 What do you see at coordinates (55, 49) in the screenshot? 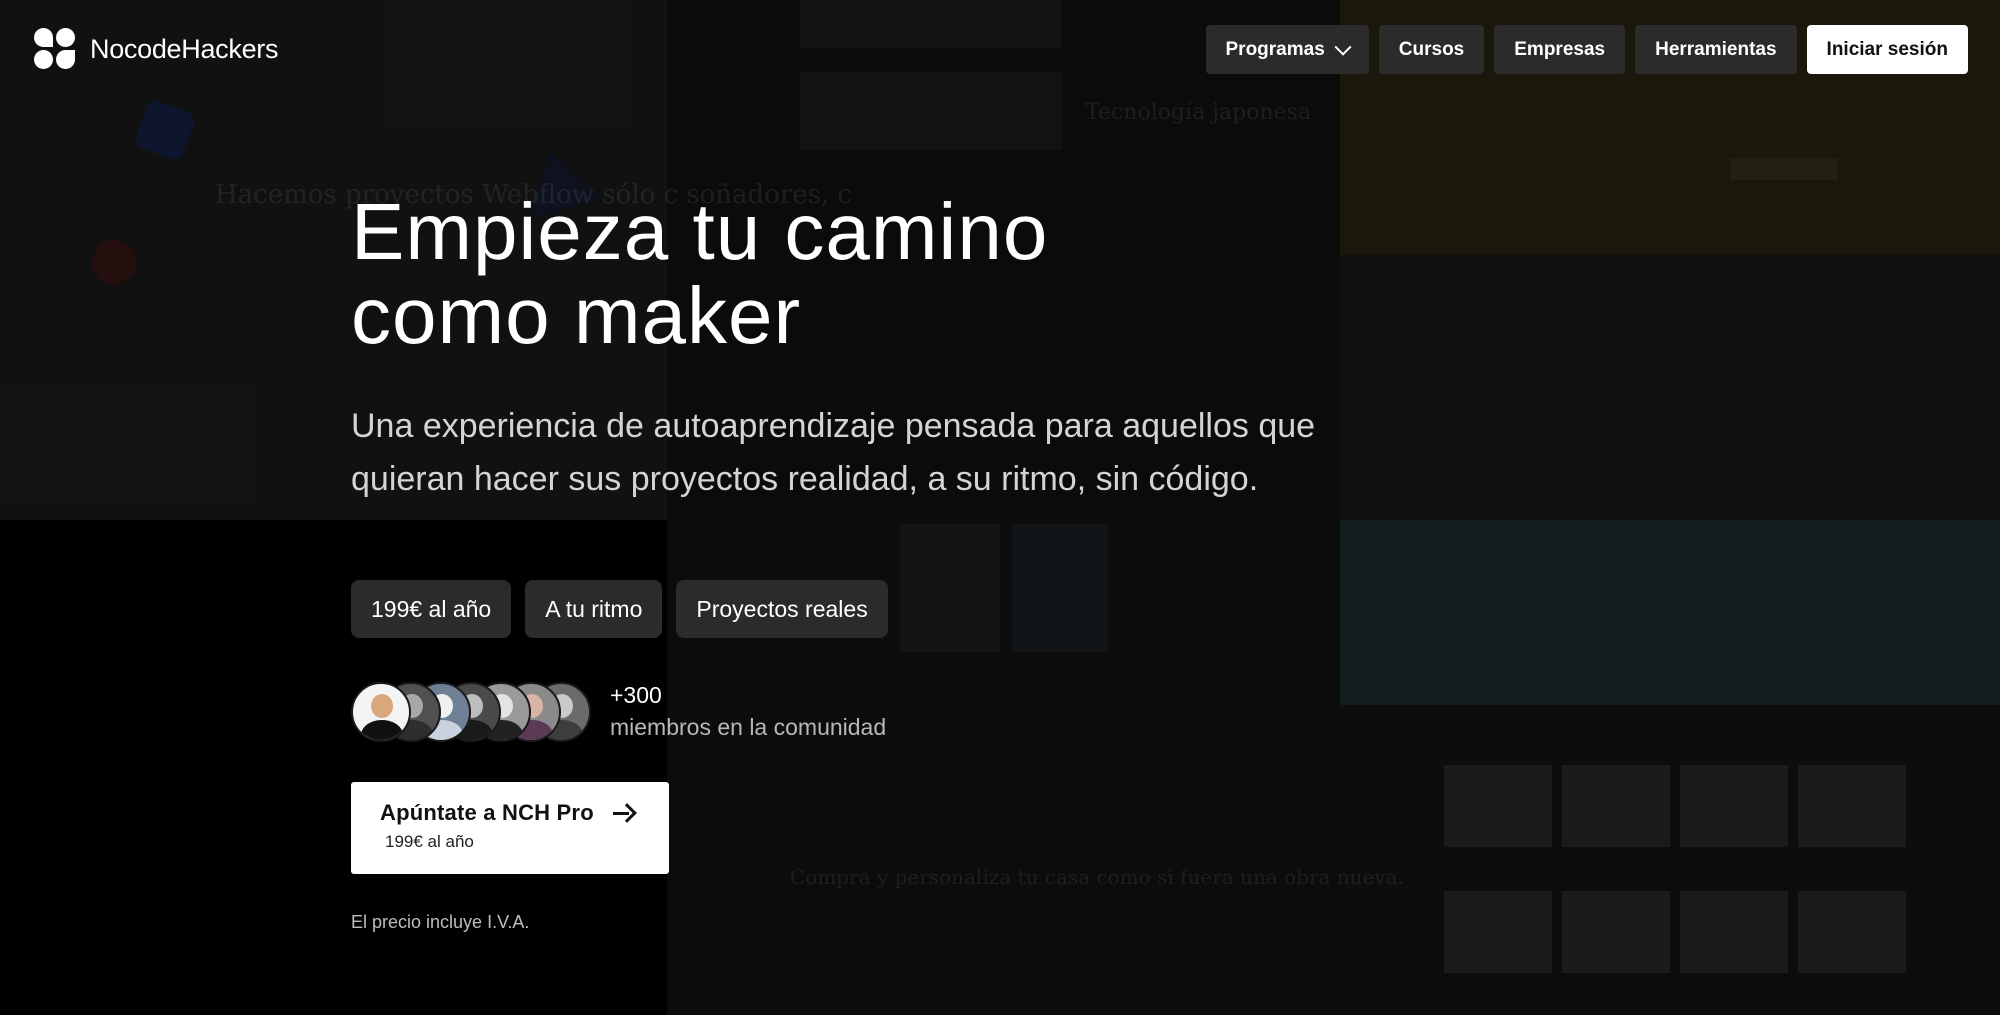
I see `logo-icon` at bounding box center [55, 49].